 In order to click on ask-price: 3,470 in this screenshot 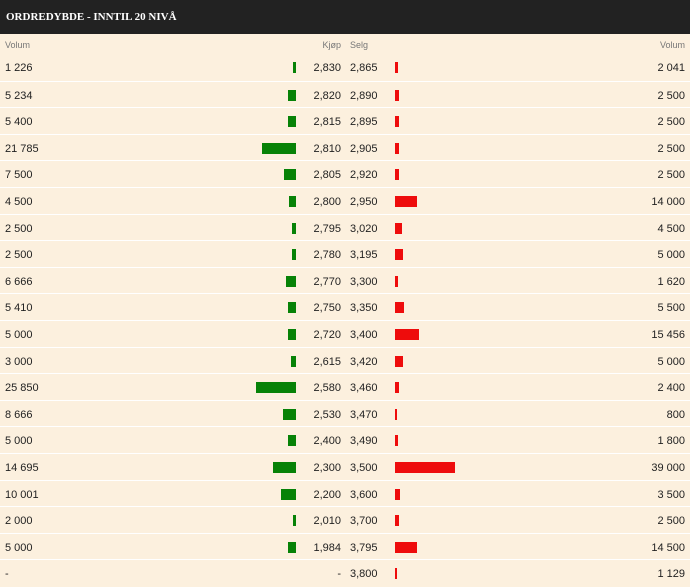, I will do `click(364, 414)`.